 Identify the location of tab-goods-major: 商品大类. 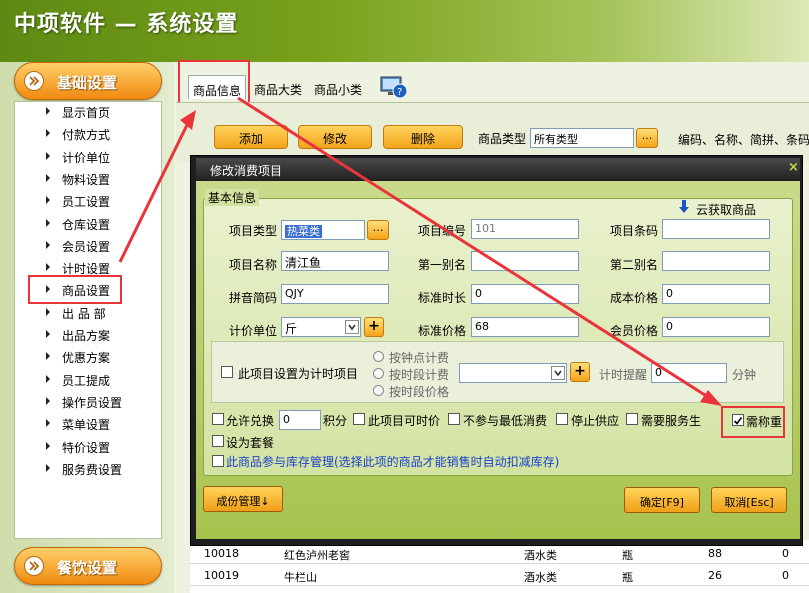
(278, 87).